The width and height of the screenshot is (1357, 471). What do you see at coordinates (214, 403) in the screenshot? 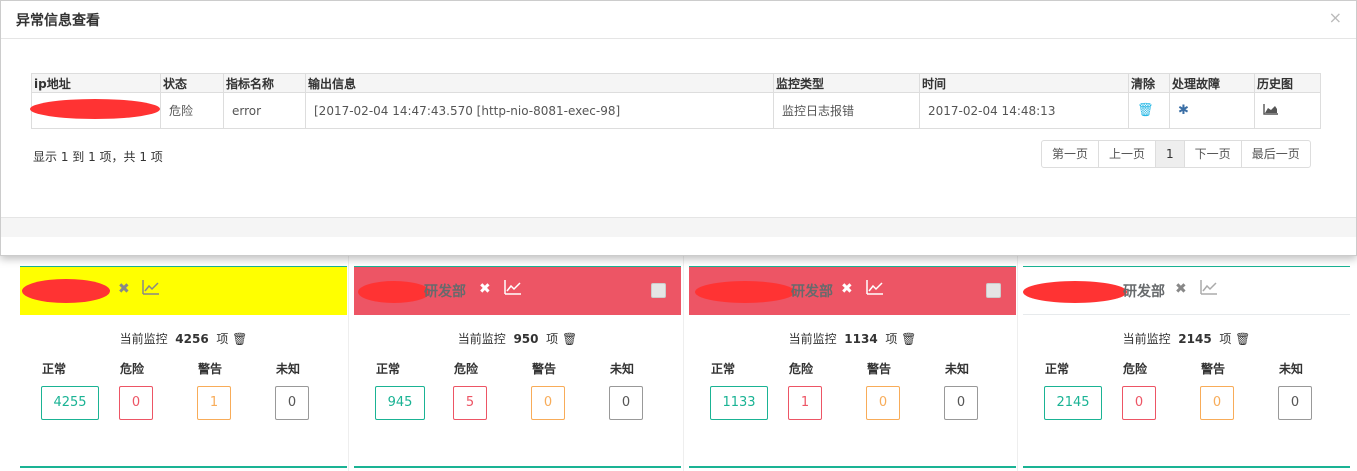
I see `warning-count: 1` at bounding box center [214, 403].